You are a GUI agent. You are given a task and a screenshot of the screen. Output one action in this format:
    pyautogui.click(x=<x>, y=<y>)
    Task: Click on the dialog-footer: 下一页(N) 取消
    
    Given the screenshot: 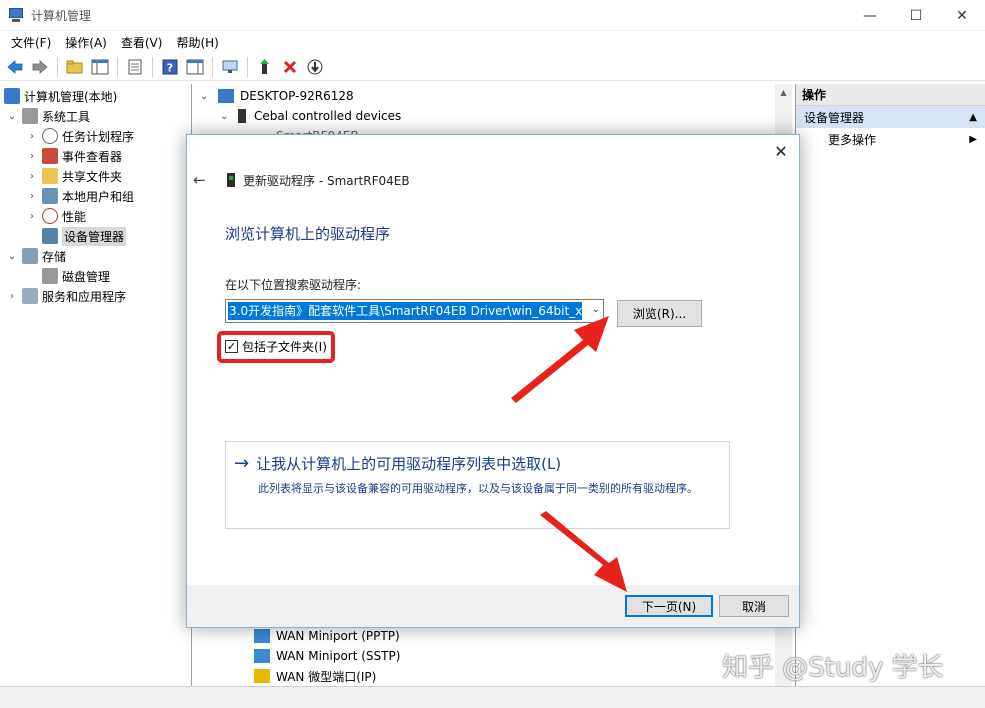 What is the action you would take?
    pyautogui.click(x=493, y=606)
    